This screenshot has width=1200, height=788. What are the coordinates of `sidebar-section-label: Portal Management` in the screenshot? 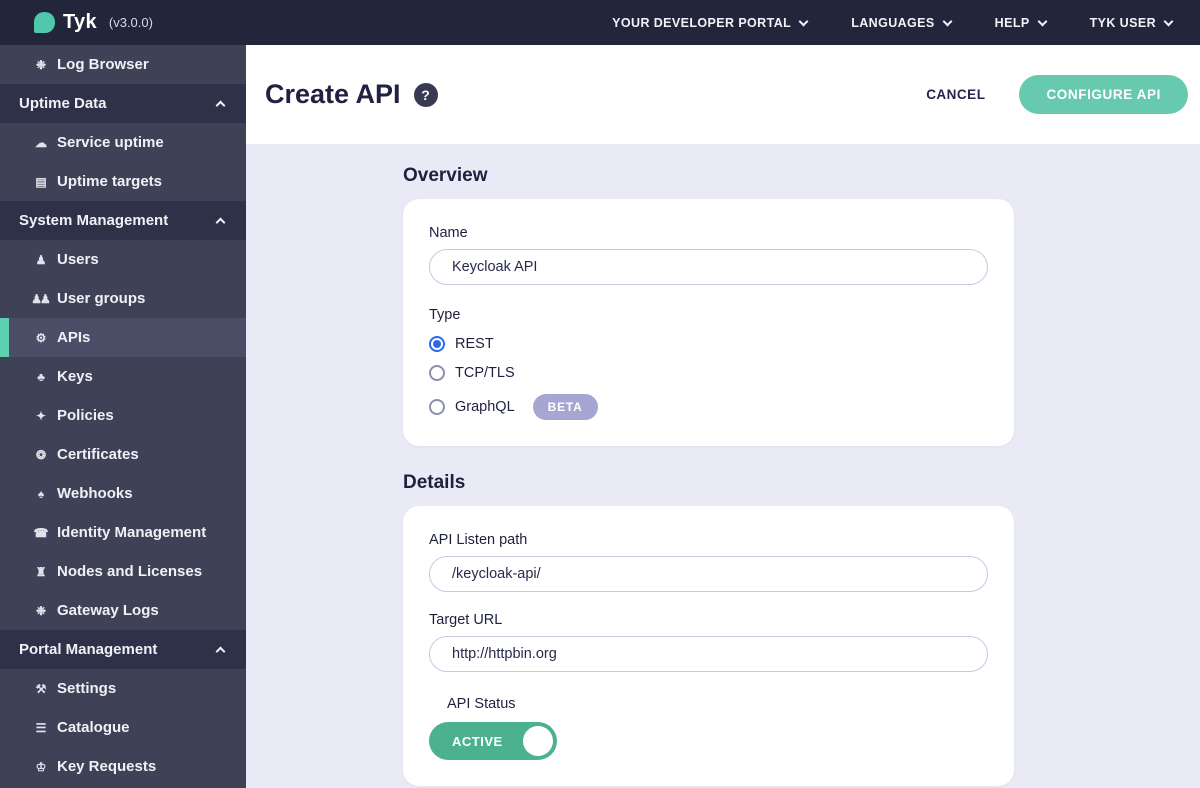 It's located at (88, 649).